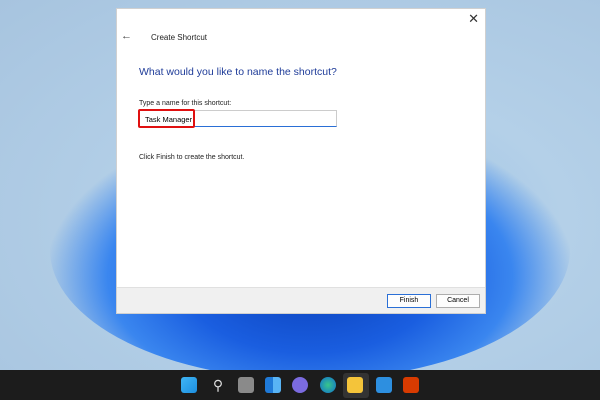  Describe the element at coordinates (411, 385) in the screenshot. I see `office-icon` at that location.